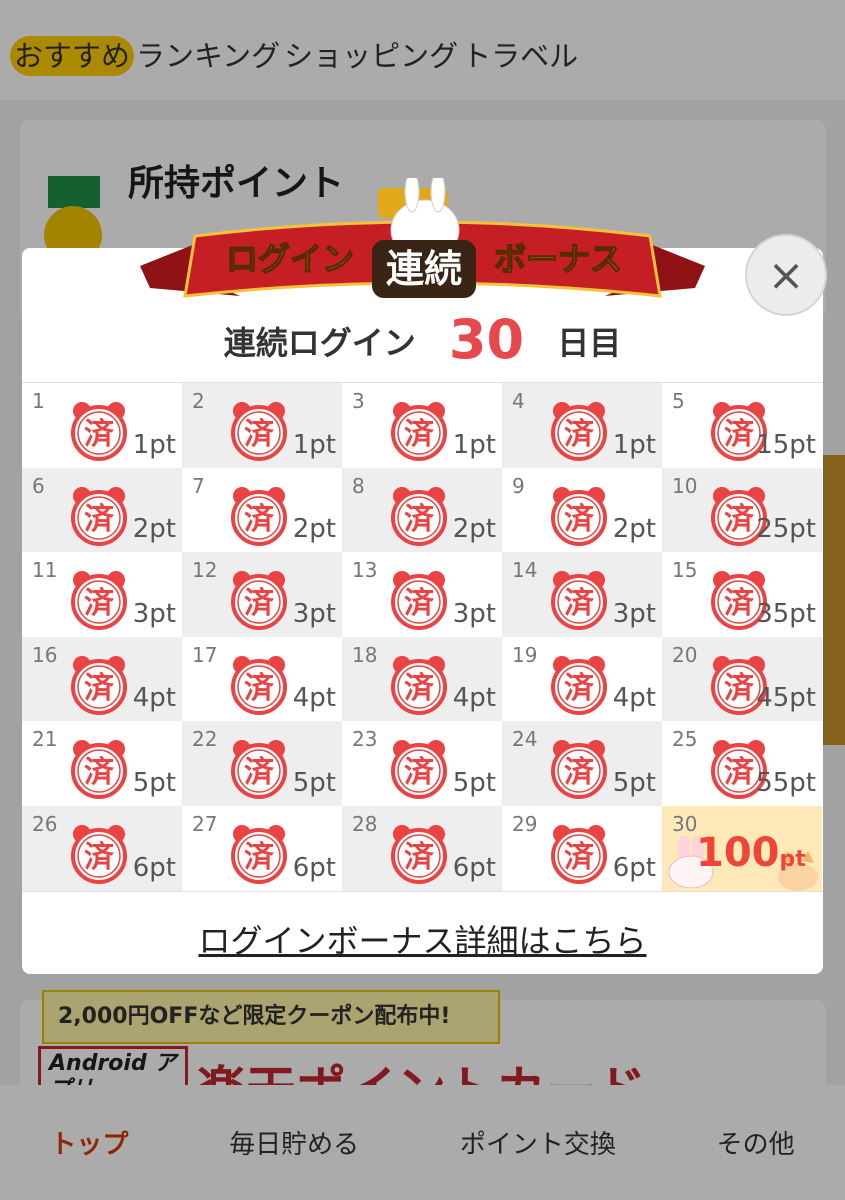 The image size is (845, 1200). Describe the element at coordinates (205, 739) in the screenshot. I see `day-number: 22` at that location.